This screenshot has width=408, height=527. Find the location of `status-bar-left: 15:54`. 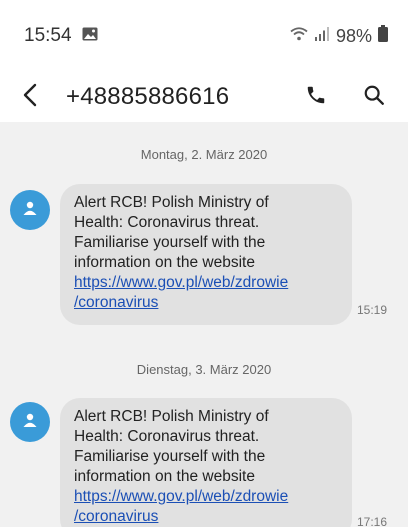

status-bar-left: 15:54 is located at coordinates (61, 36).